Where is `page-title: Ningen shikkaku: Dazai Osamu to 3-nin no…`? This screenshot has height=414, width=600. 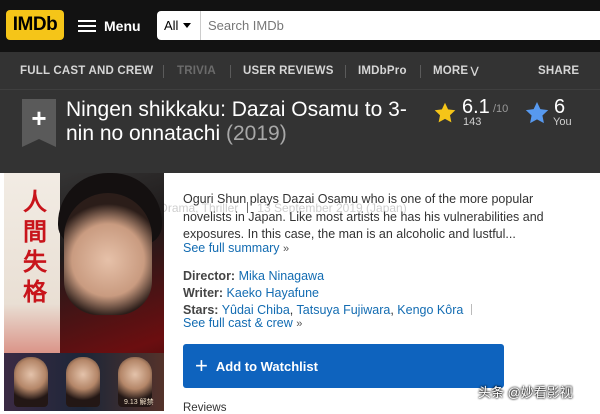 page-title: Ningen shikkaku: Dazai Osamu to 3-nin no… is located at coordinates (246, 122).